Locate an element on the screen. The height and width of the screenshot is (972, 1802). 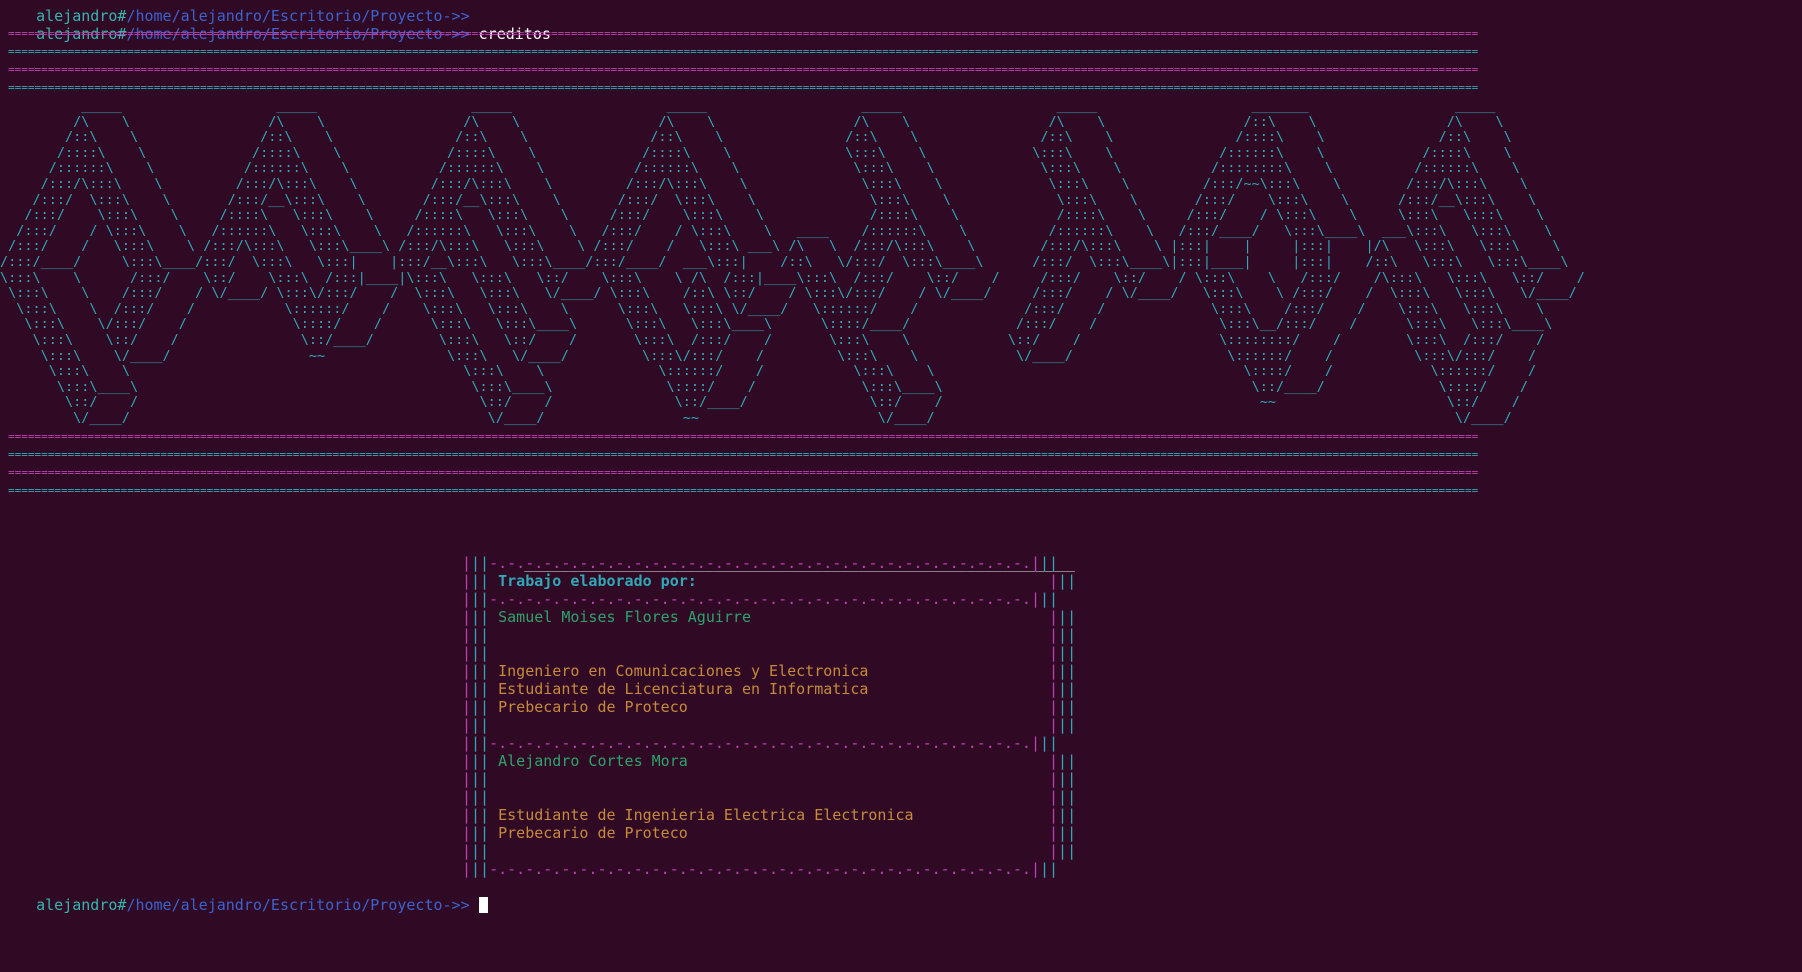
text-cursor is located at coordinates (483, 905).